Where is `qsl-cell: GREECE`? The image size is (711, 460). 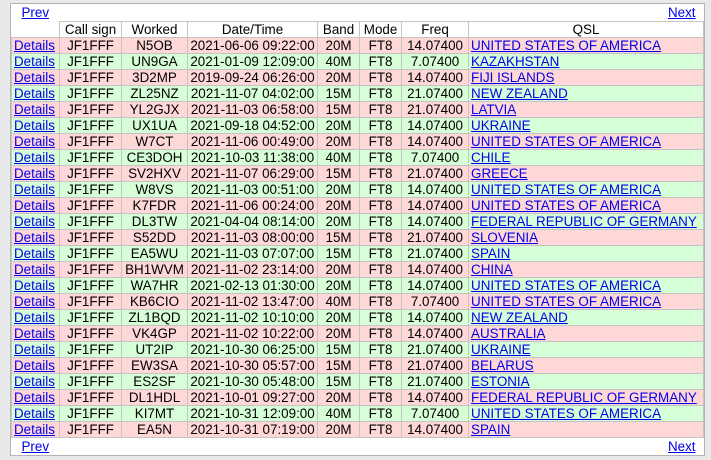 qsl-cell: GREECE is located at coordinates (586, 173).